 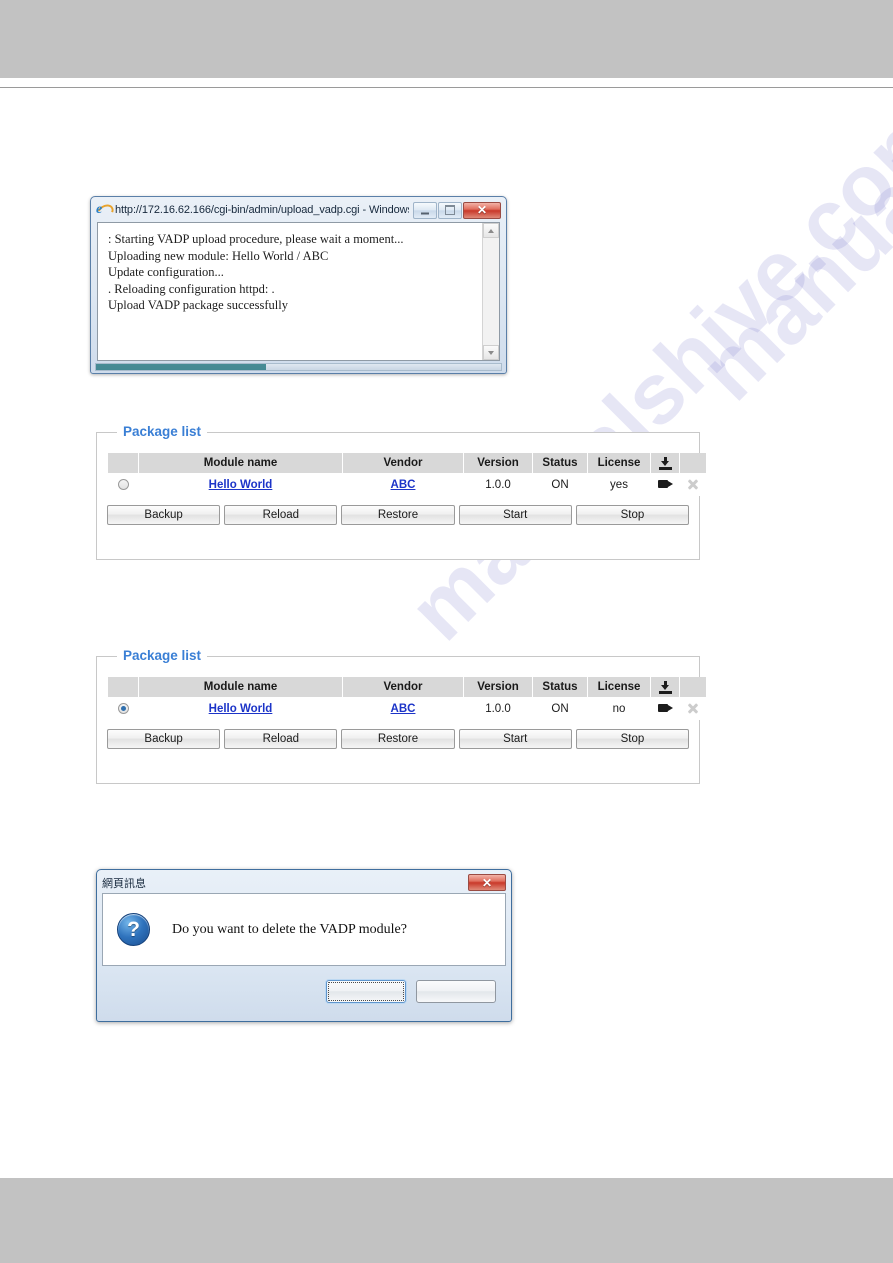 I want to click on page-header-band, so click(x=446, y=39).